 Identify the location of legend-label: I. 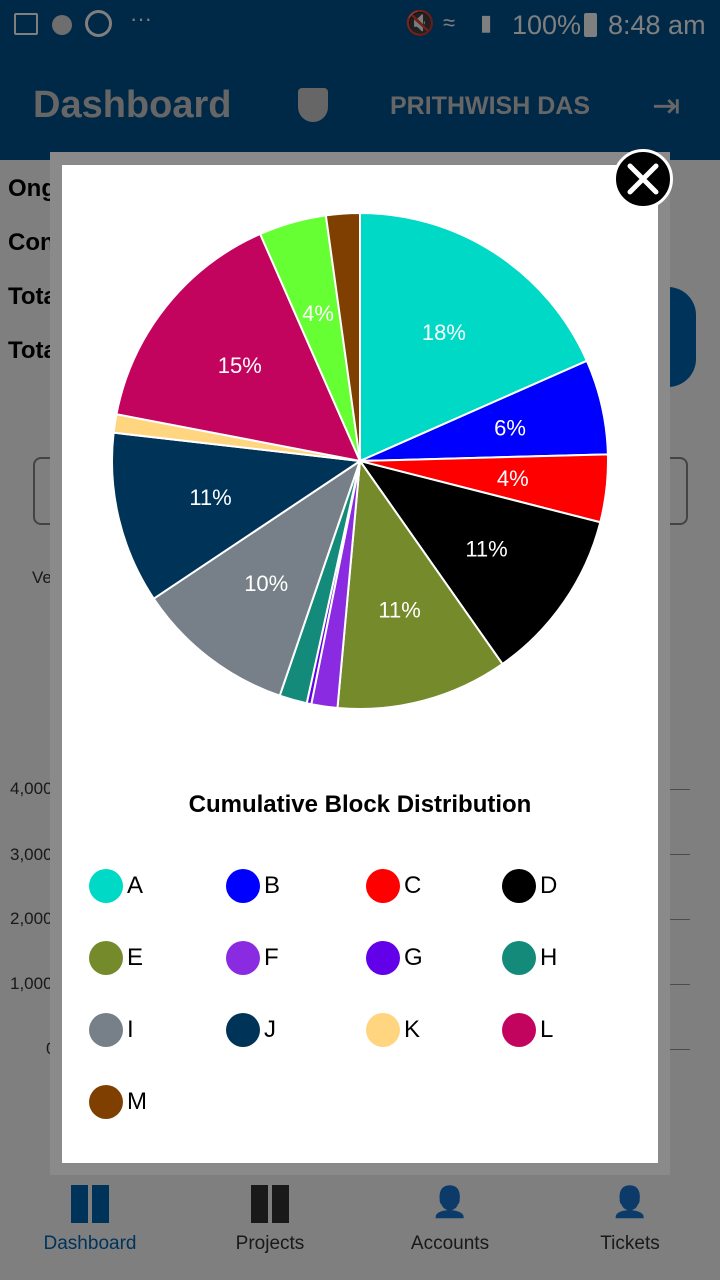
(130, 1029).